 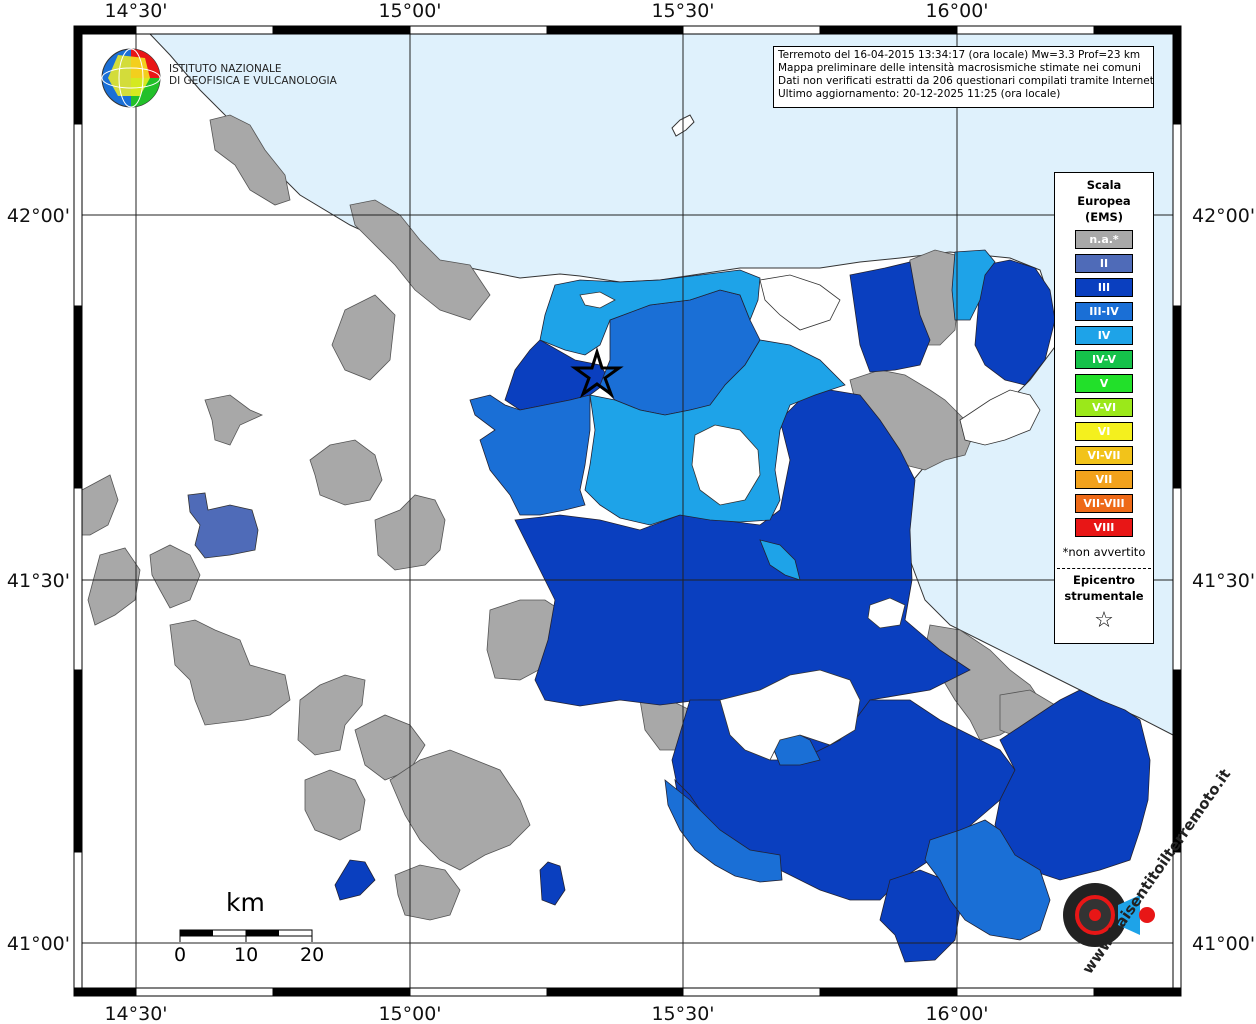 I want to click on left-tick-1: 42°00', so click(x=38, y=216).